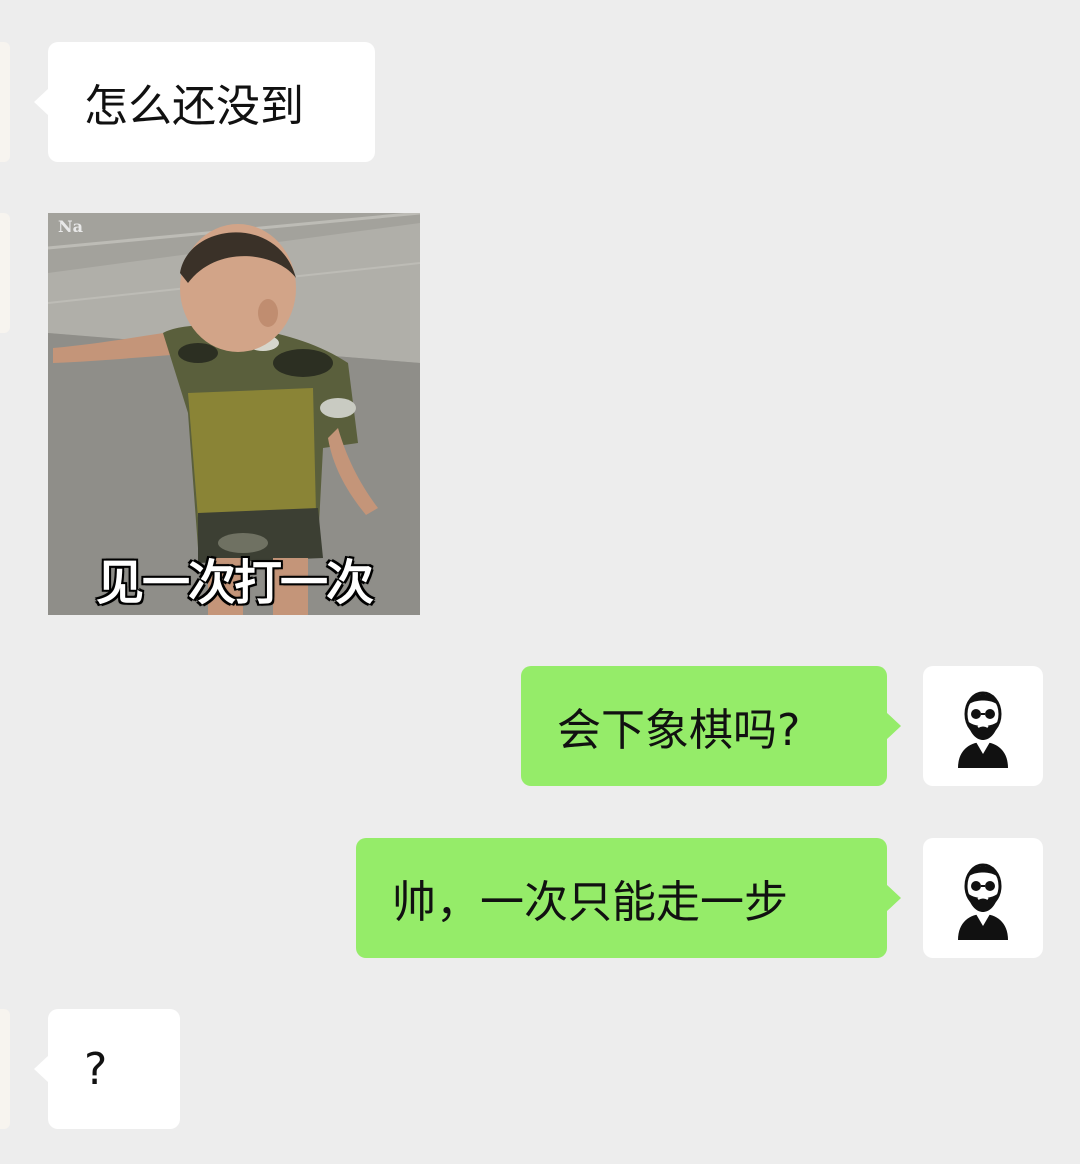 This screenshot has height=1164, width=1080. I want to click on outgoing-message-bubble: 帅，一次只能走一步, so click(628, 898).